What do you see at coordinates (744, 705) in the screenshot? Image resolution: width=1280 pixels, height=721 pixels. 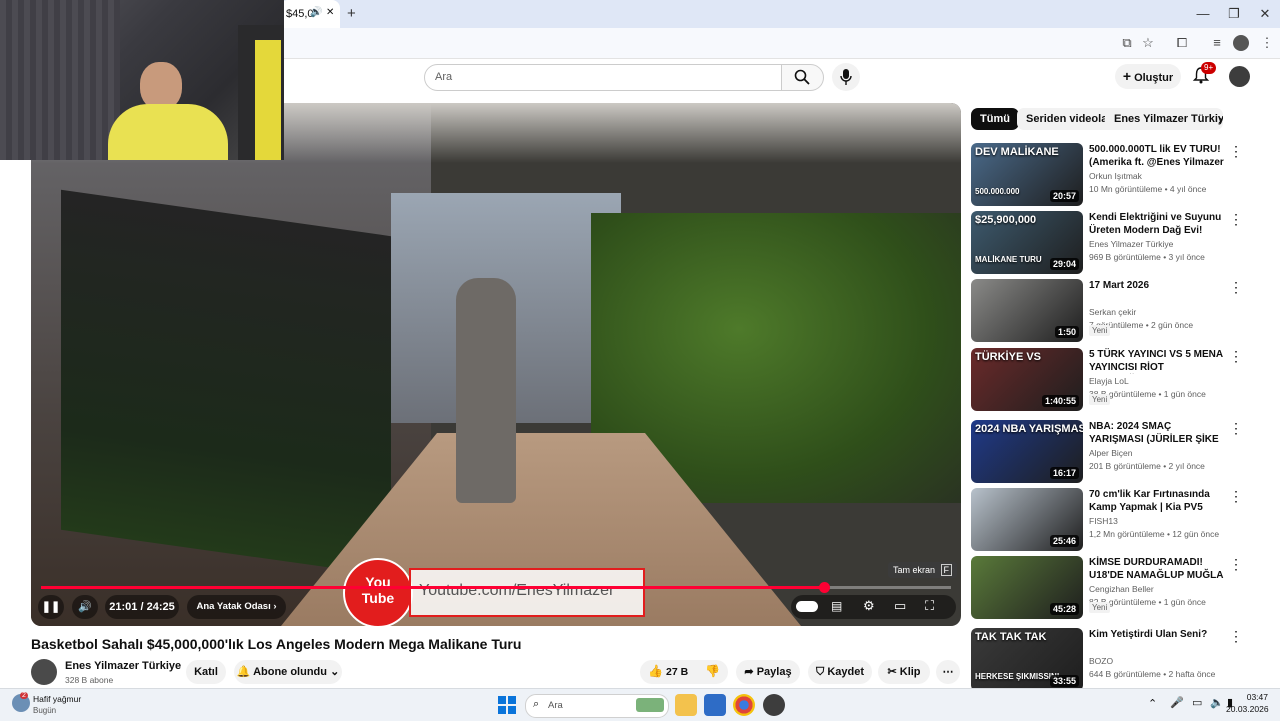 I see `chrome-icon` at bounding box center [744, 705].